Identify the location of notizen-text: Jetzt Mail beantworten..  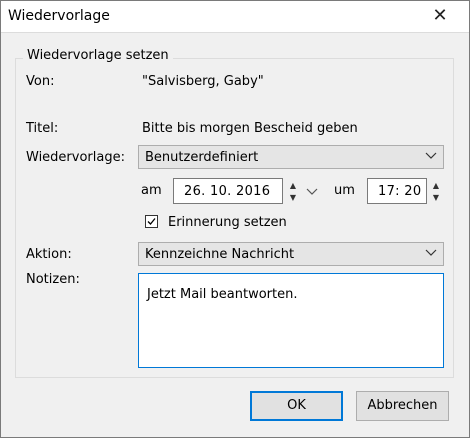
(222, 294).